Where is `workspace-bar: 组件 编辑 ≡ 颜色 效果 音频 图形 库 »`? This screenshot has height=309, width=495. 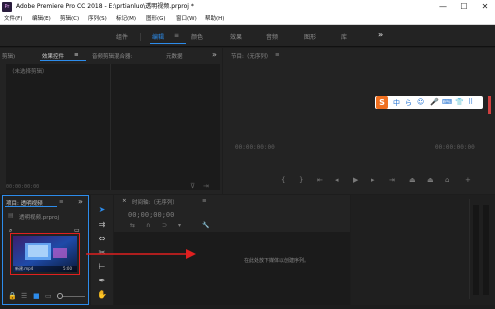 workspace-bar: 组件 编辑 ≡ 颜色 效果 音频 图形 库 » is located at coordinates (247, 36).